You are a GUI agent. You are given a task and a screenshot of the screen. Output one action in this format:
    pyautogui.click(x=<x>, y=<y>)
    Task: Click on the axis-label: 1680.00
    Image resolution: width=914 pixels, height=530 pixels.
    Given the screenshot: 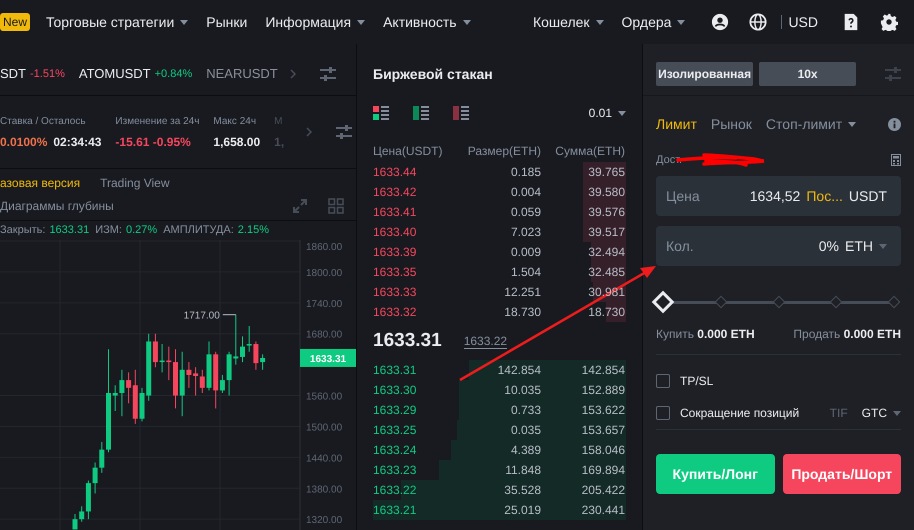 What is the action you would take?
    pyautogui.click(x=324, y=335)
    